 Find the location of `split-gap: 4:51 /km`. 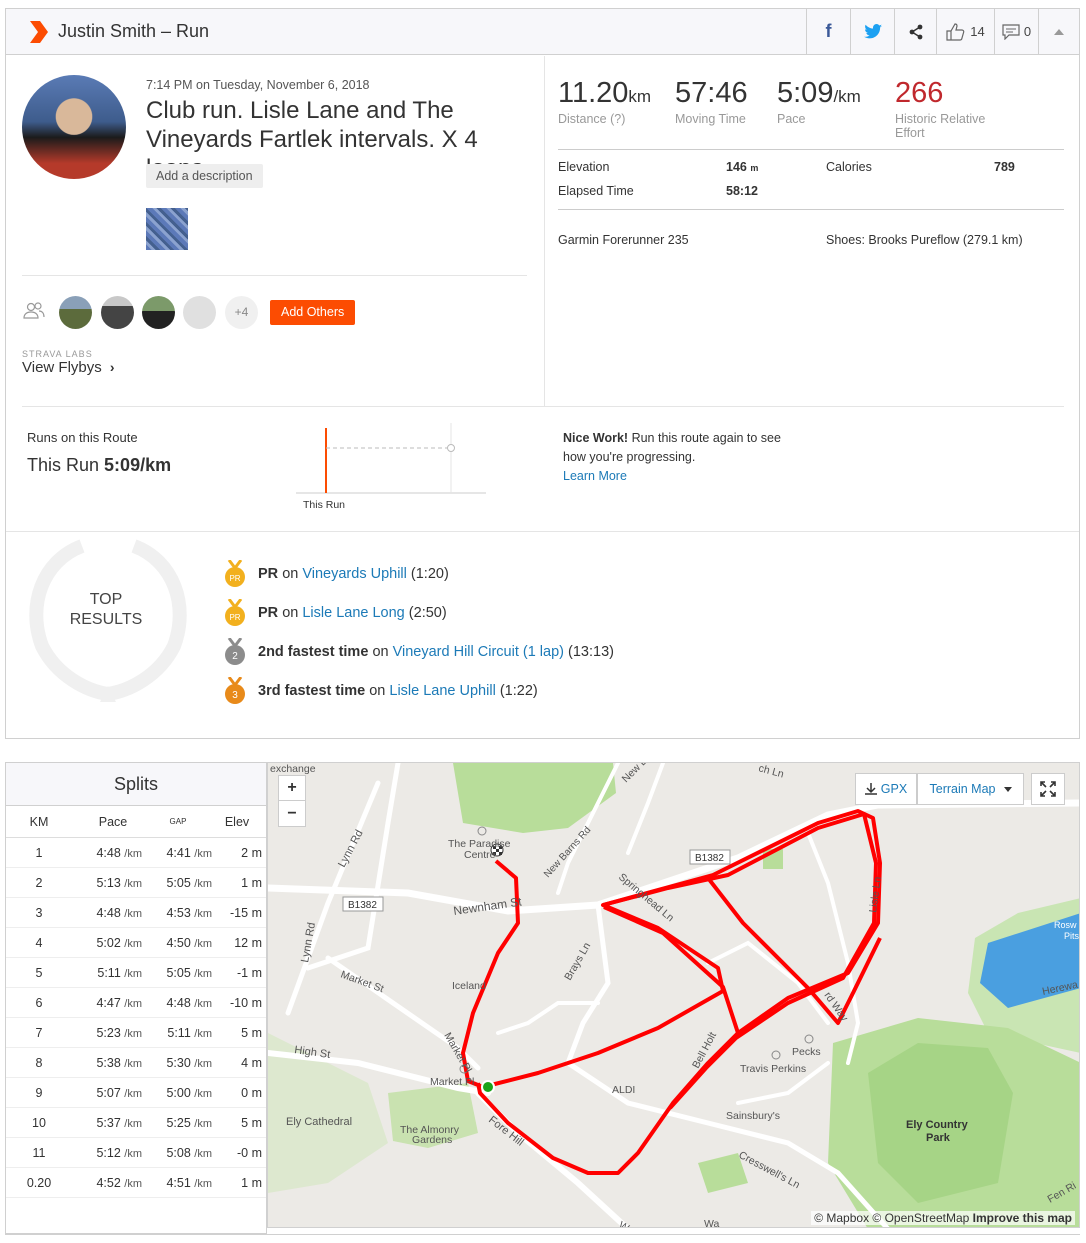

split-gap: 4:51 /km is located at coordinates (177, 1183).